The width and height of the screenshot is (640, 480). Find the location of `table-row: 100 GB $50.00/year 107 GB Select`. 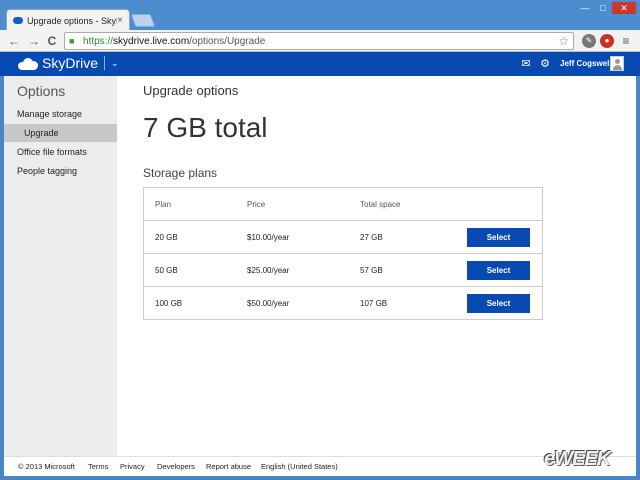

table-row: 100 GB $50.00/year 107 GB Select is located at coordinates (343, 303).